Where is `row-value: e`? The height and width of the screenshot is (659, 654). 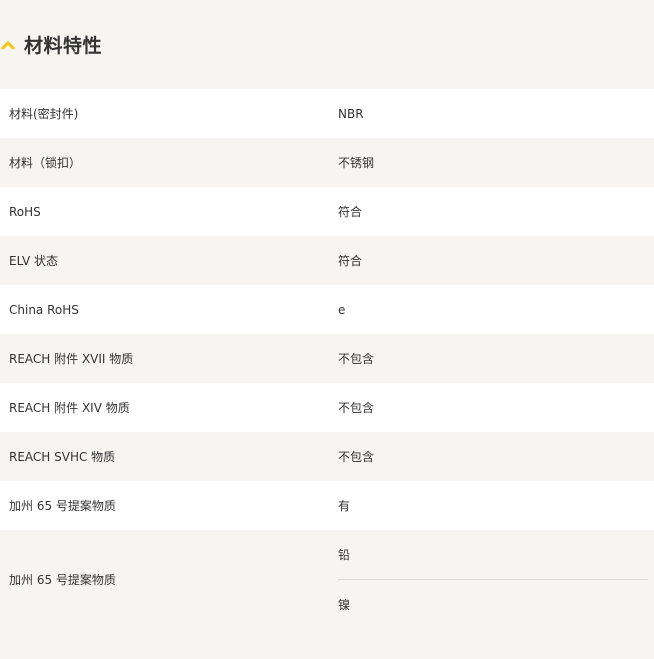
row-value: e is located at coordinates (342, 309).